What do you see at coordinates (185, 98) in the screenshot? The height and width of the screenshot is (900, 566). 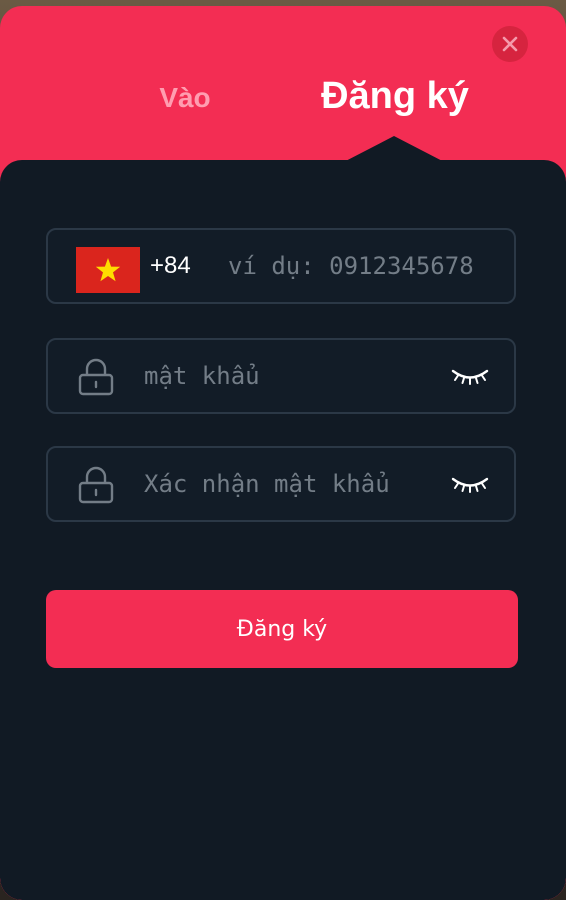 I see `tab-login: Vào` at bounding box center [185, 98].